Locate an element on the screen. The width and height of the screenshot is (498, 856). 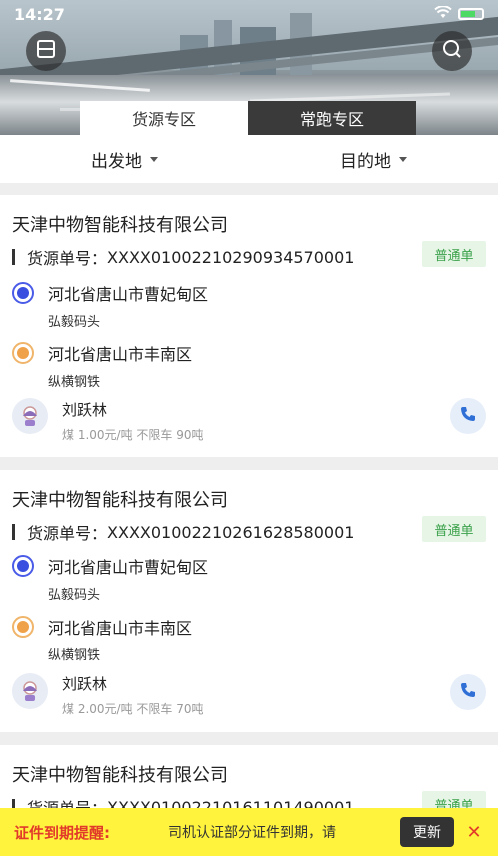
scan-icon is located at coordinates (46, 51).